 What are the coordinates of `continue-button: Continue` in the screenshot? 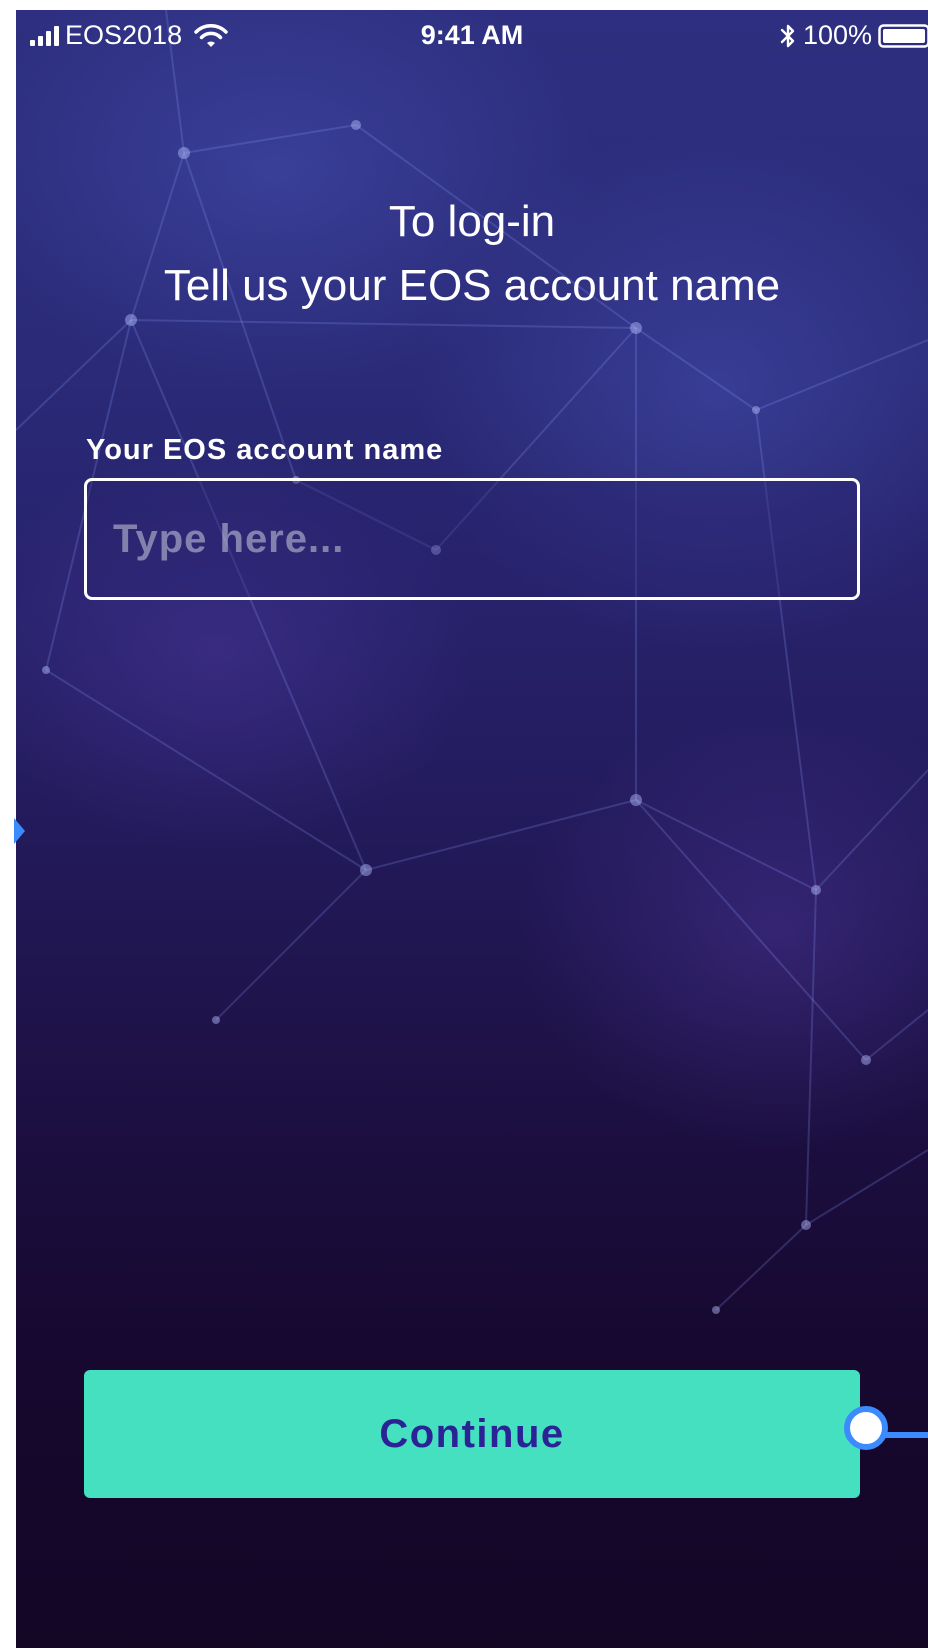 It's located at (472, 1434).